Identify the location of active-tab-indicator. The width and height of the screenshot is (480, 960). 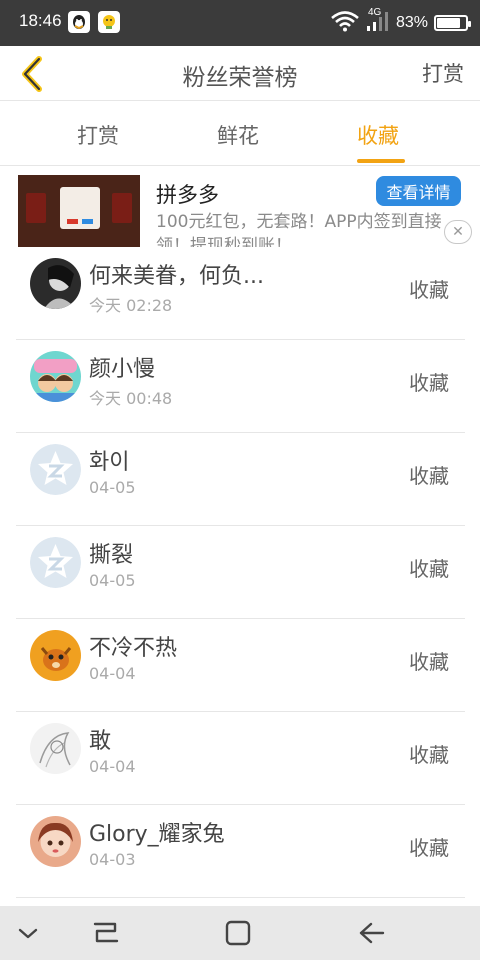
(381, 161).